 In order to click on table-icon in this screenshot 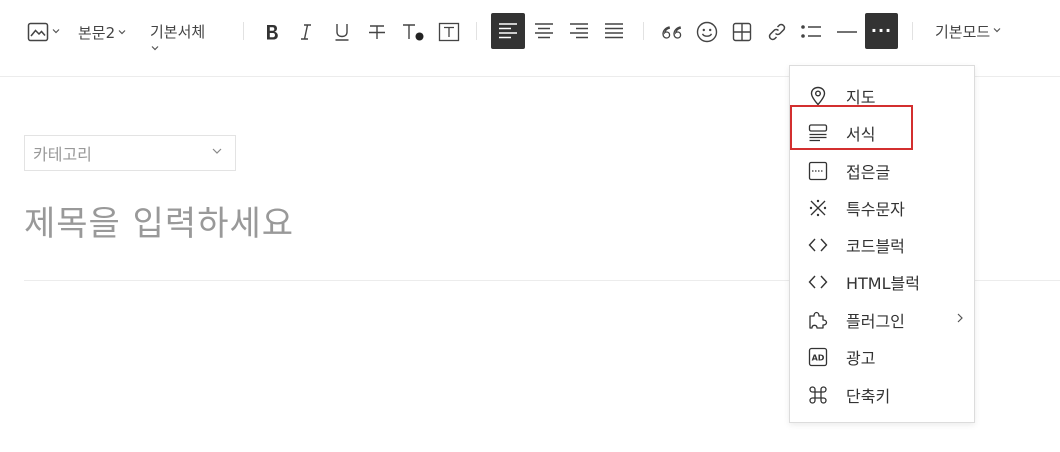, I will do `click(742, 32)`.